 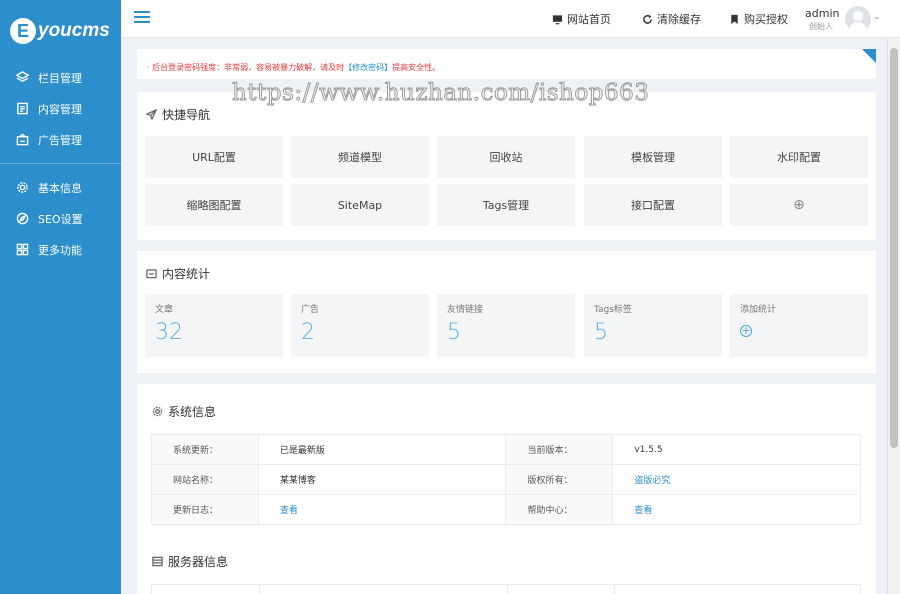 I want to click on quick-watermark-config: 水印配置, so click(x=799, y=157).